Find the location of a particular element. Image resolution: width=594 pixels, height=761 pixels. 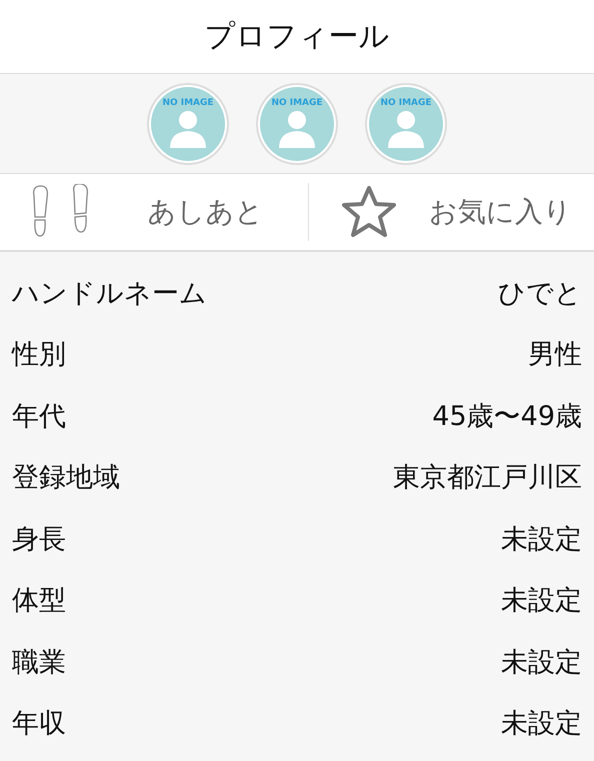

field-label: 身長 is located at coordinates (39, 539).